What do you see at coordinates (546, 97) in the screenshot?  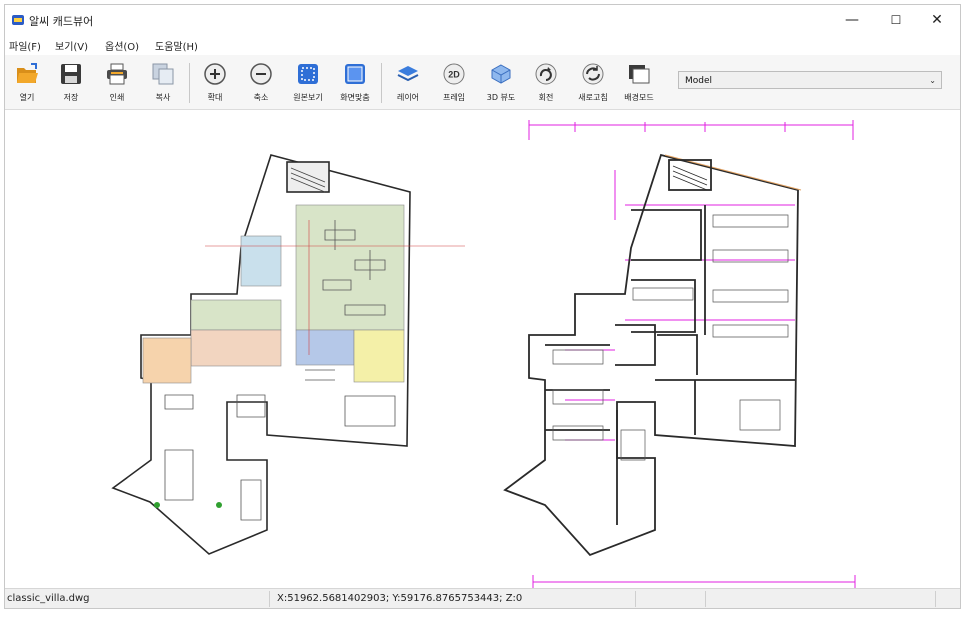 I see `rotate-label: 회전` at bounding box center [546, 97].